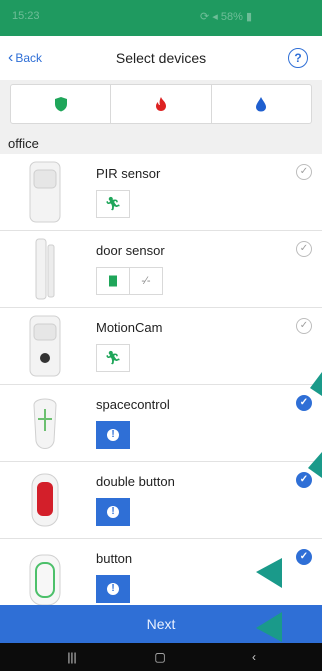 This screenshot has width=322, height=671. What do you see at coordinates (289, 507) in the screenshot?
I see `pointer-overlay` at bounding box center [289, 507].